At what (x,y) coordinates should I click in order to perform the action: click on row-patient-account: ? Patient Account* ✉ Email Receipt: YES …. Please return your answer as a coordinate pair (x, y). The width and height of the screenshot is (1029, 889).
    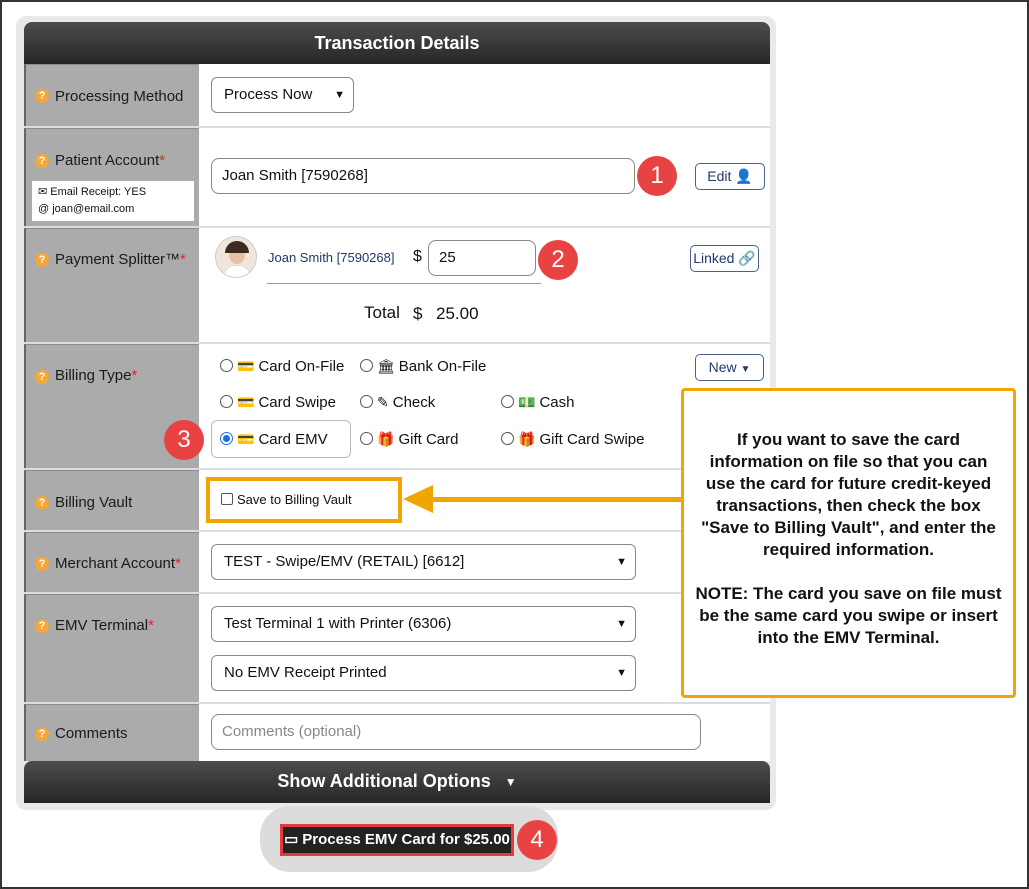
    Looking at the image, I should click on (397, 176).